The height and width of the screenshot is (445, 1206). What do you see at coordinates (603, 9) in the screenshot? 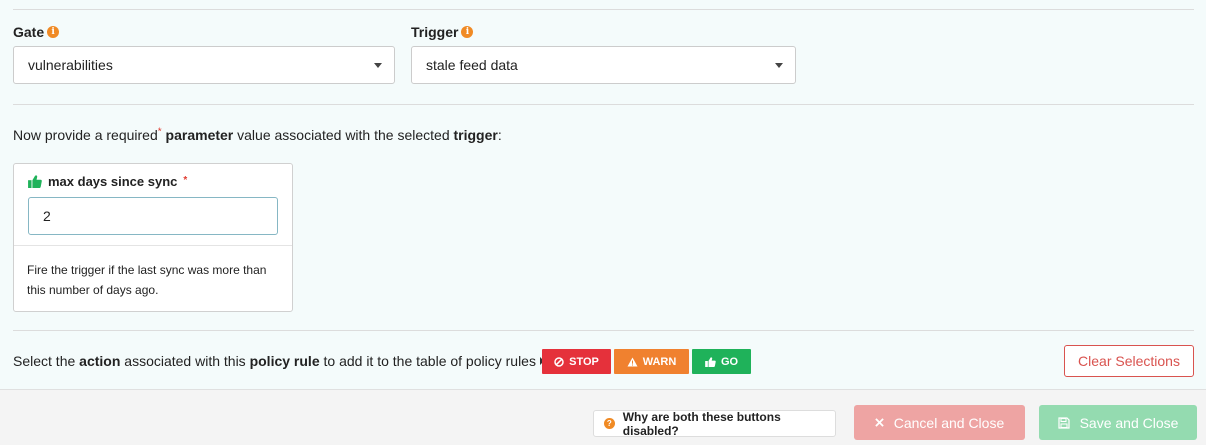
I see `top-divider` at bounding box center [603, 9].